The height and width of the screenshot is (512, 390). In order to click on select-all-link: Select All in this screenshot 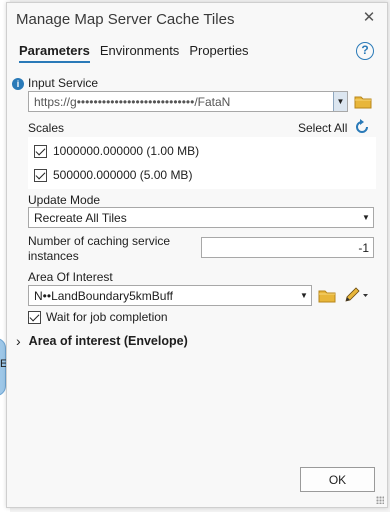, I will do `click(322, 128)`.